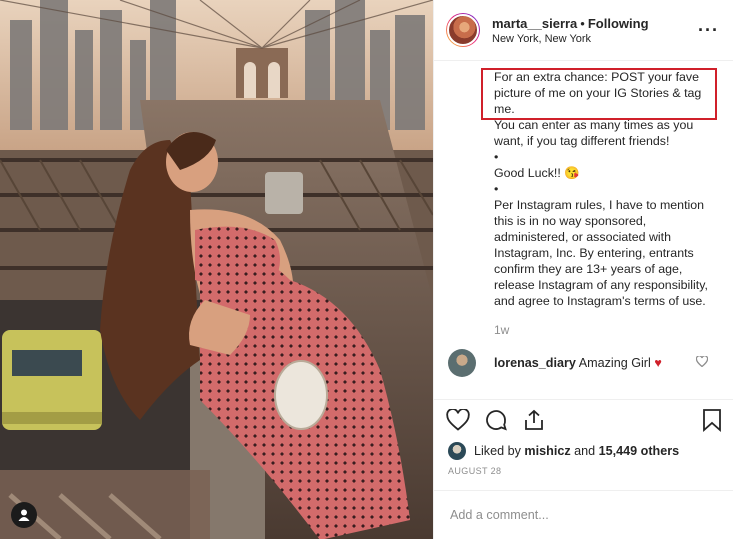 This screenshot has width=733, height=539. I want to click on liker-username: mishicz, so click(547, 451).